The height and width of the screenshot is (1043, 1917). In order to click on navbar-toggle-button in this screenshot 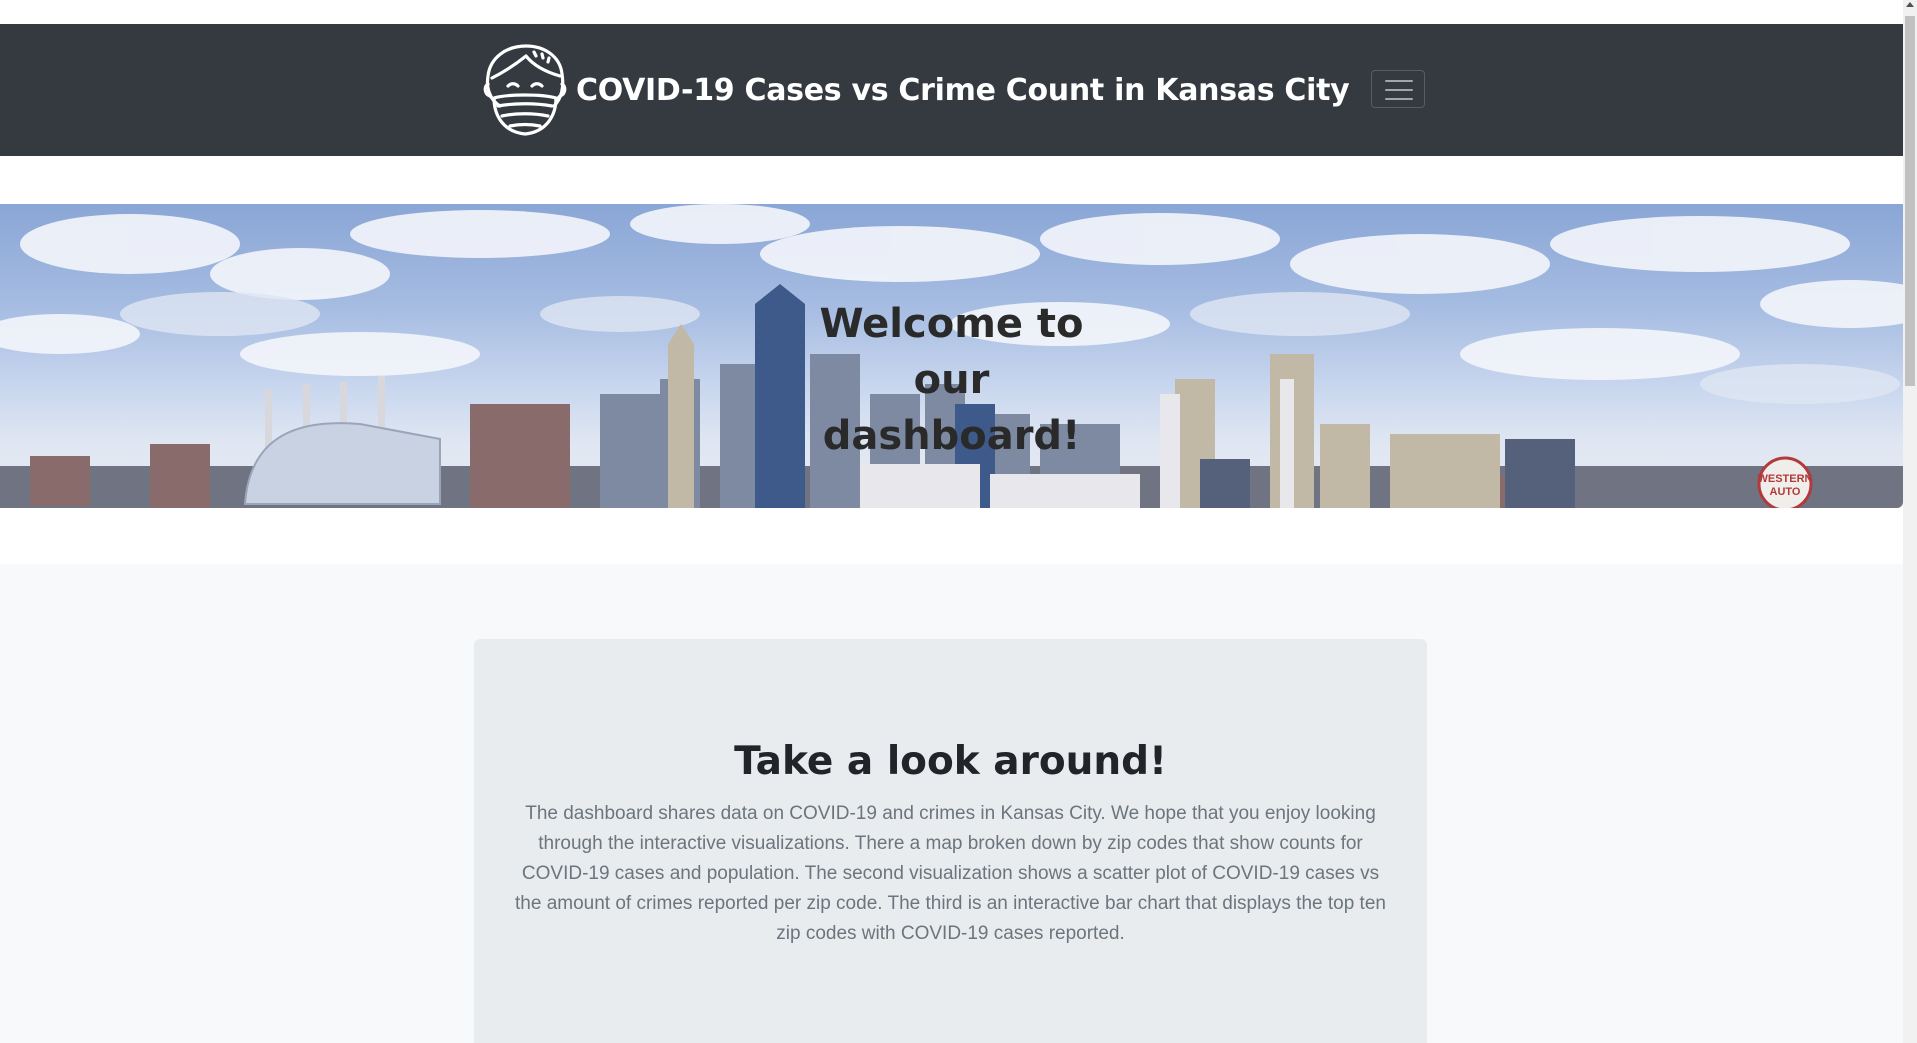, I will do `click(1398, 89)`.